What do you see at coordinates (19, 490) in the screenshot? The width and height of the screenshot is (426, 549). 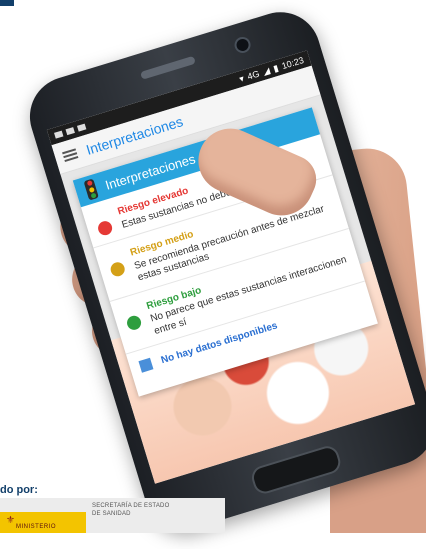 I see `credit-label: do por:` at bounding box center [19, 490].